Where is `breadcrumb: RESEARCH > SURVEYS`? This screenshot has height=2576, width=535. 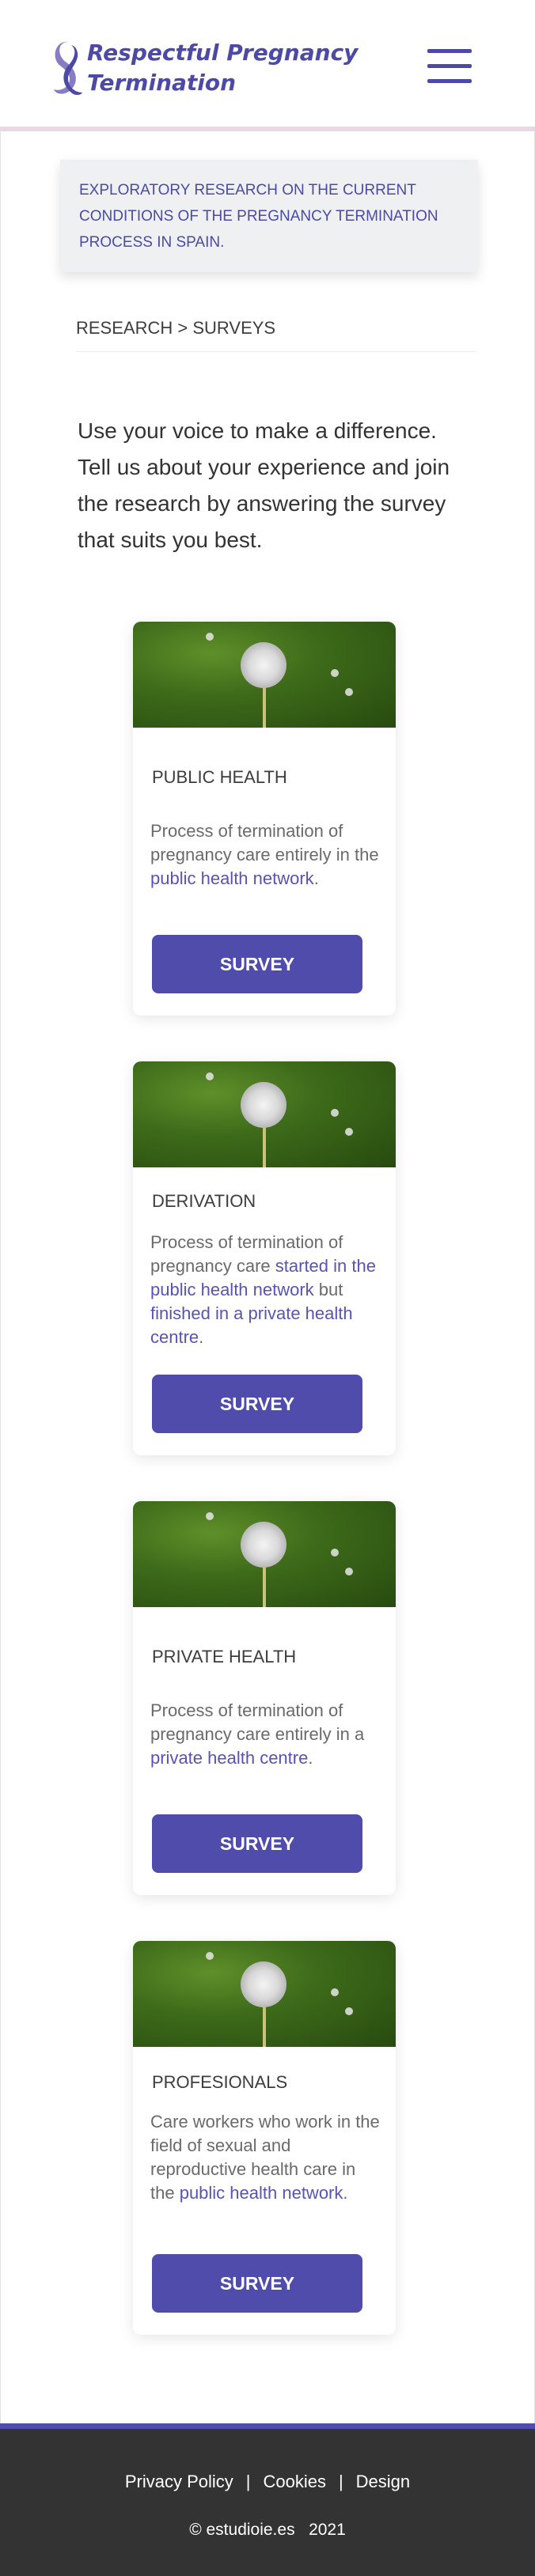 breadcrumb: RESEARCH > SURVEYS is located at coordinates (276, 335).